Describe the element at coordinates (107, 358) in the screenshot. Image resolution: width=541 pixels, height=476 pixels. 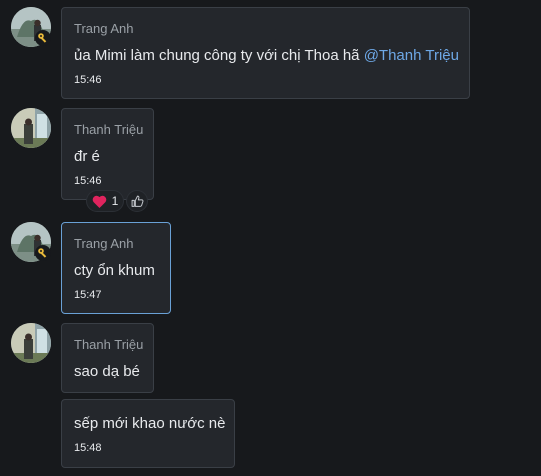
I see `message-bubble: Thanh Triệu sao dạ bé` at that location.